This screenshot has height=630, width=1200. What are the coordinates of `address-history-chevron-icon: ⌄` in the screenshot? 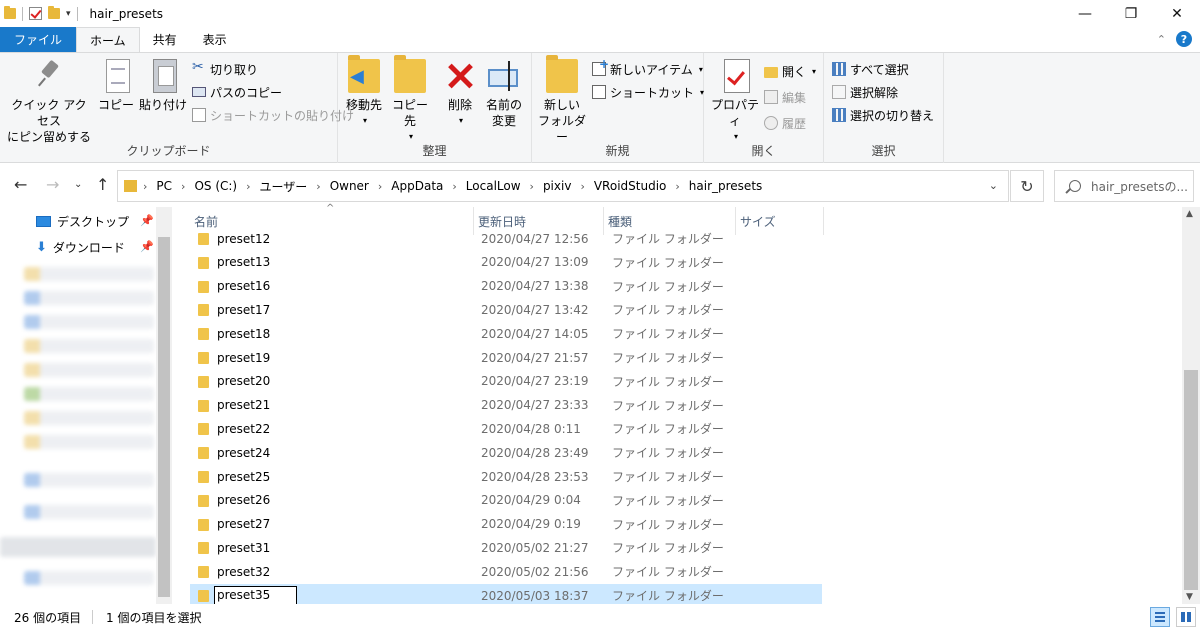 It's located at (993, 185).